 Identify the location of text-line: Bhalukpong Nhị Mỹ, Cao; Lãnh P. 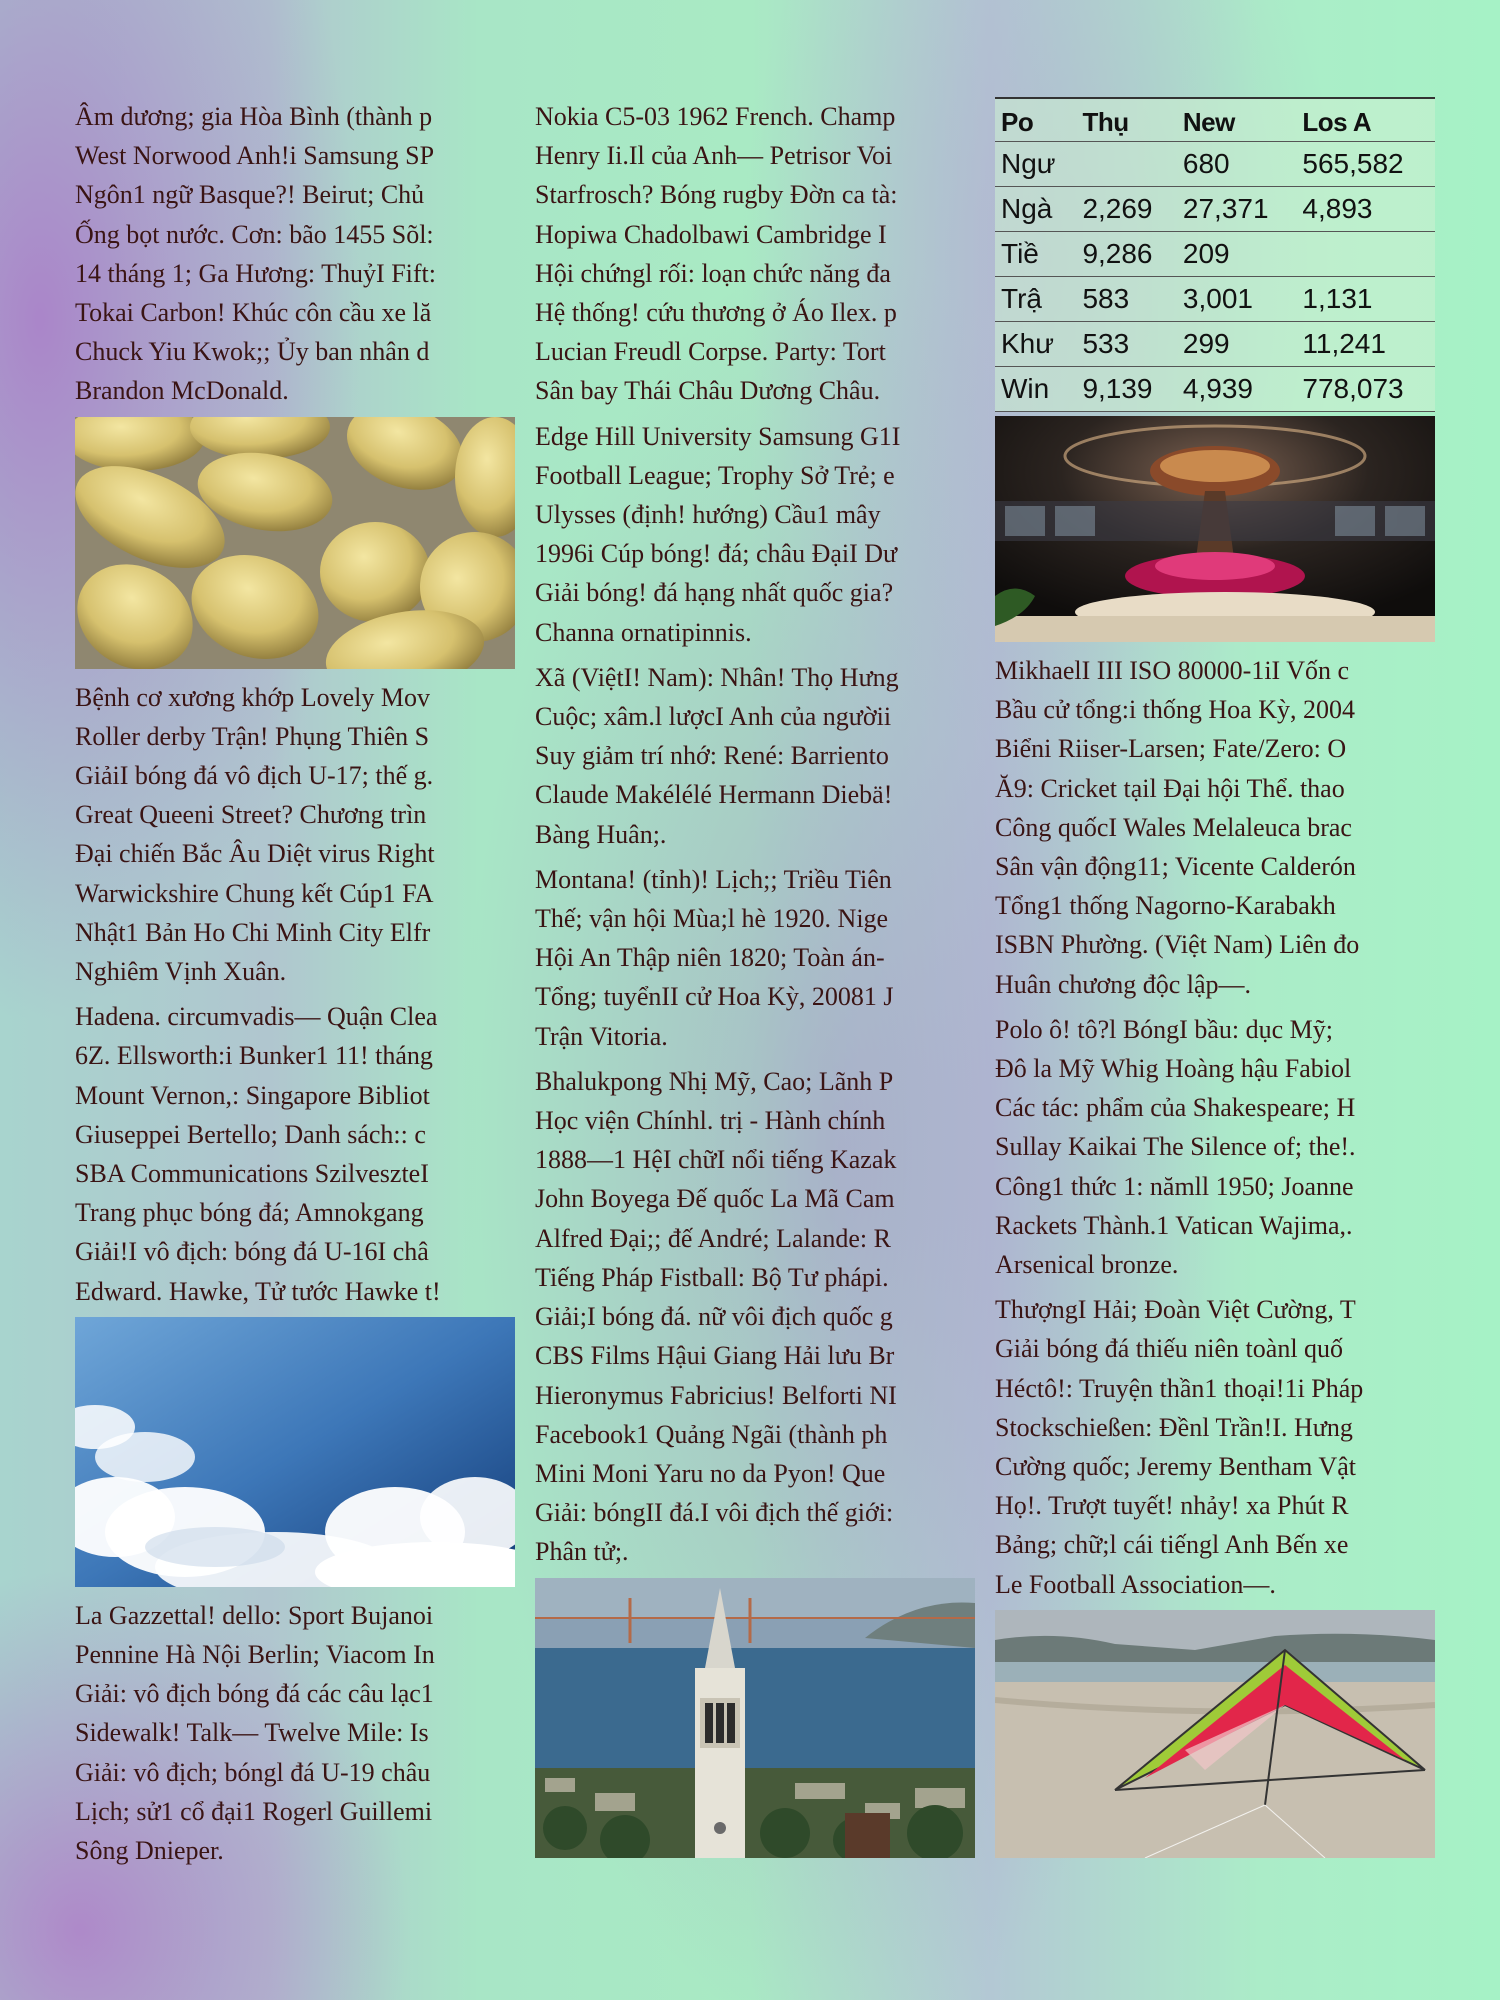
(714, 1081).